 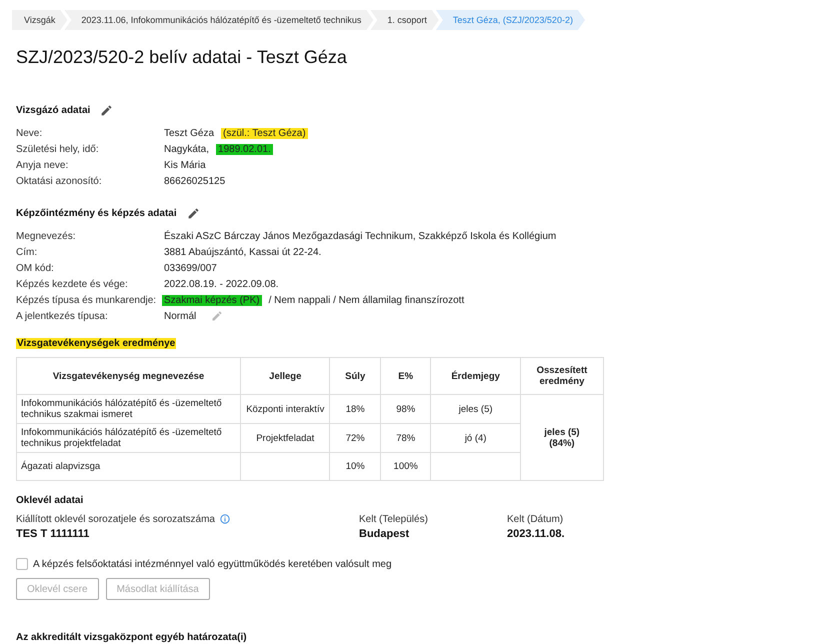 I want to click on column-header: Érdemjegy, so click(x=475, y=376).